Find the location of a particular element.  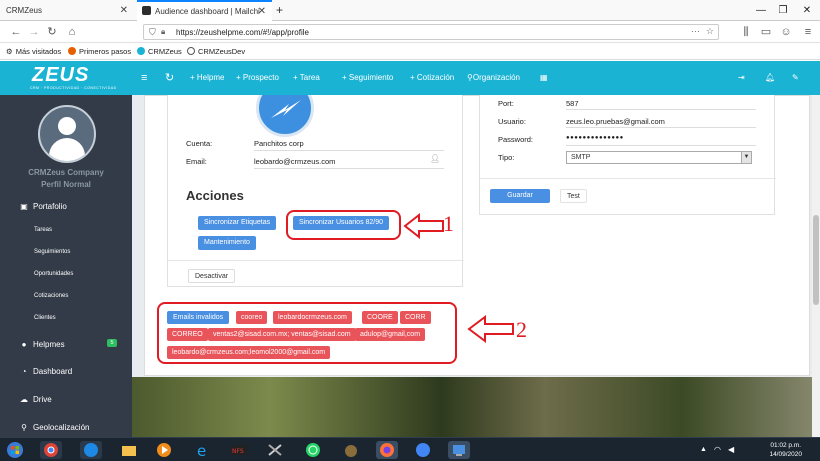

sidebar-item-helpmes: ● Helpmes is located at coordinates (41, 344).